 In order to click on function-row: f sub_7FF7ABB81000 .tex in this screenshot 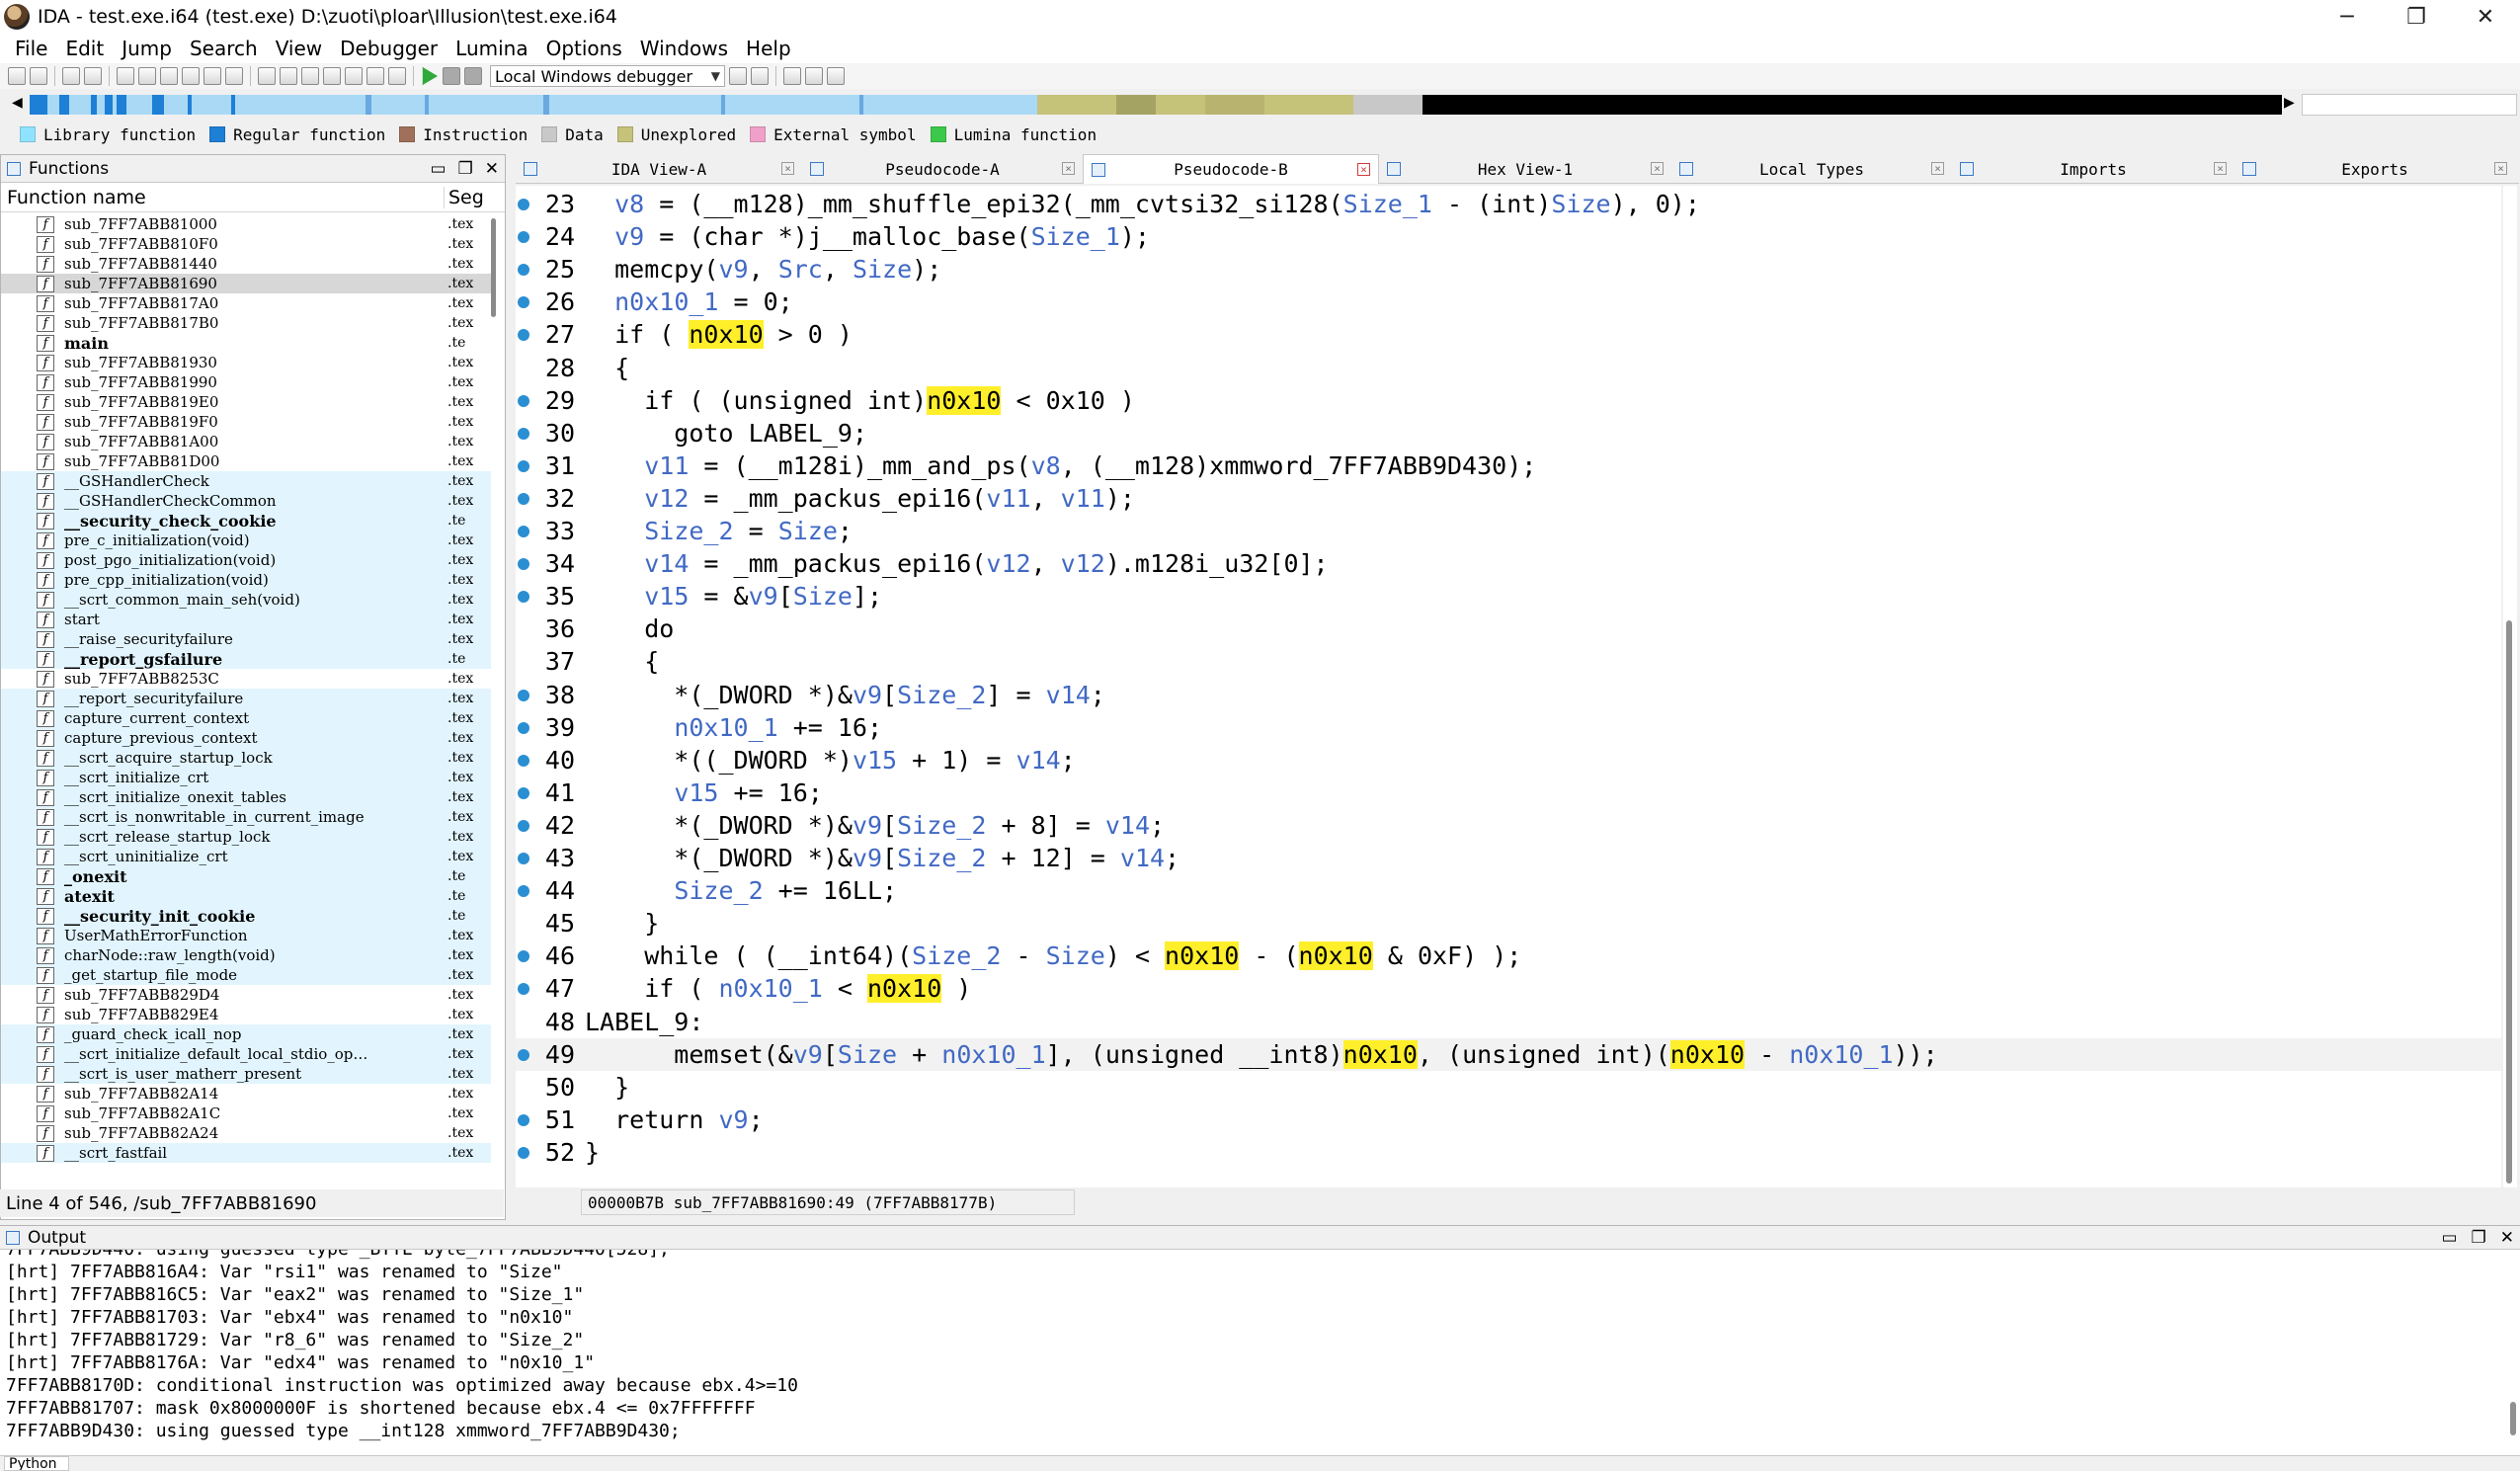, I will do `click(246, 224)`.